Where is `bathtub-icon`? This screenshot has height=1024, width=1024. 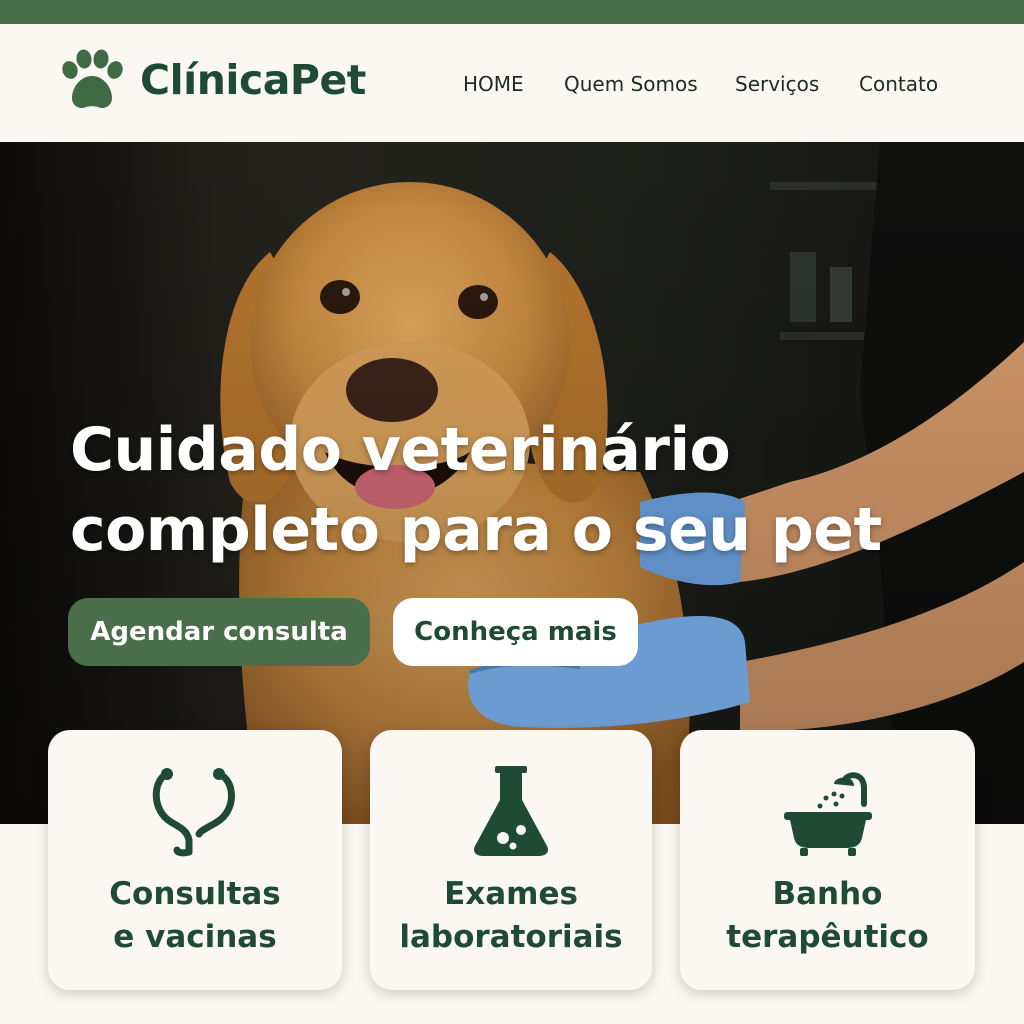 bathtub-icon is located at coordinates (827, 814).